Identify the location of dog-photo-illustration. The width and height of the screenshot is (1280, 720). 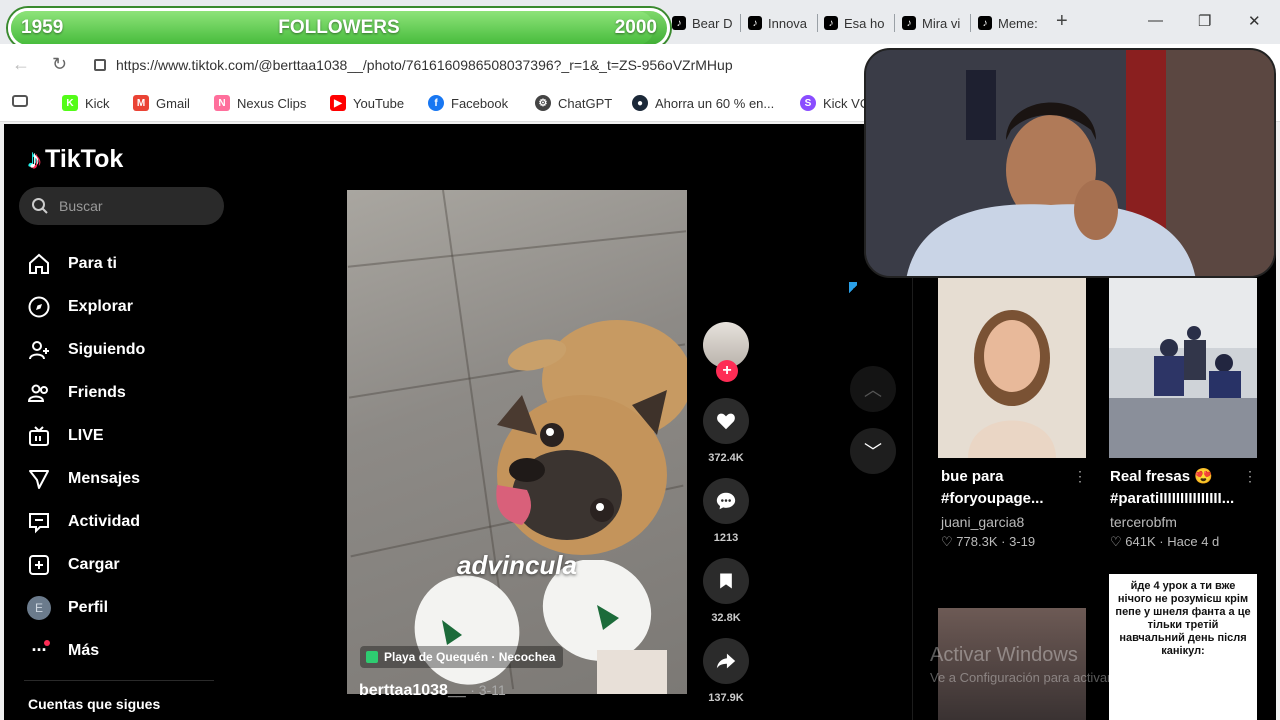
(591, 437).